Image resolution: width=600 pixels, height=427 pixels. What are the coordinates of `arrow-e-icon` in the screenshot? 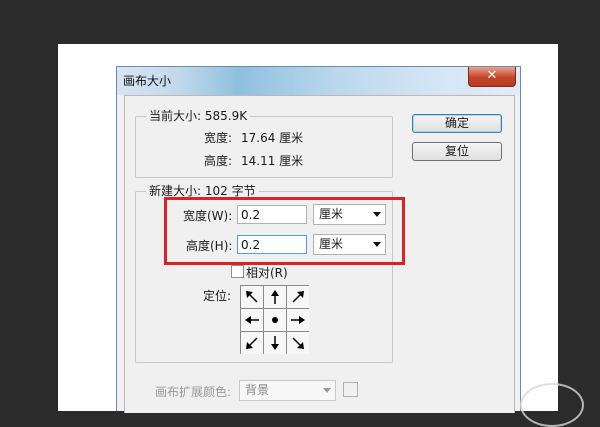 It's located at (298, 320).